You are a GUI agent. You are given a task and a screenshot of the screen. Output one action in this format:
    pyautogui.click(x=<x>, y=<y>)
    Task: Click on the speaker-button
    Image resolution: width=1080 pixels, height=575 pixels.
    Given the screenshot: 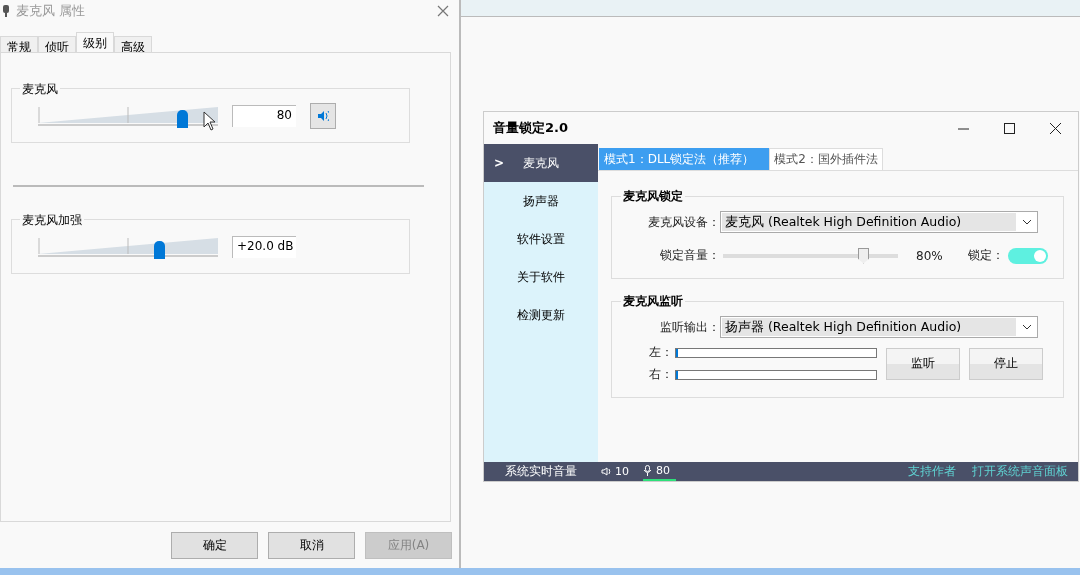 What is the action you would take?
    pyautogui.click(x=323, y=115)
    